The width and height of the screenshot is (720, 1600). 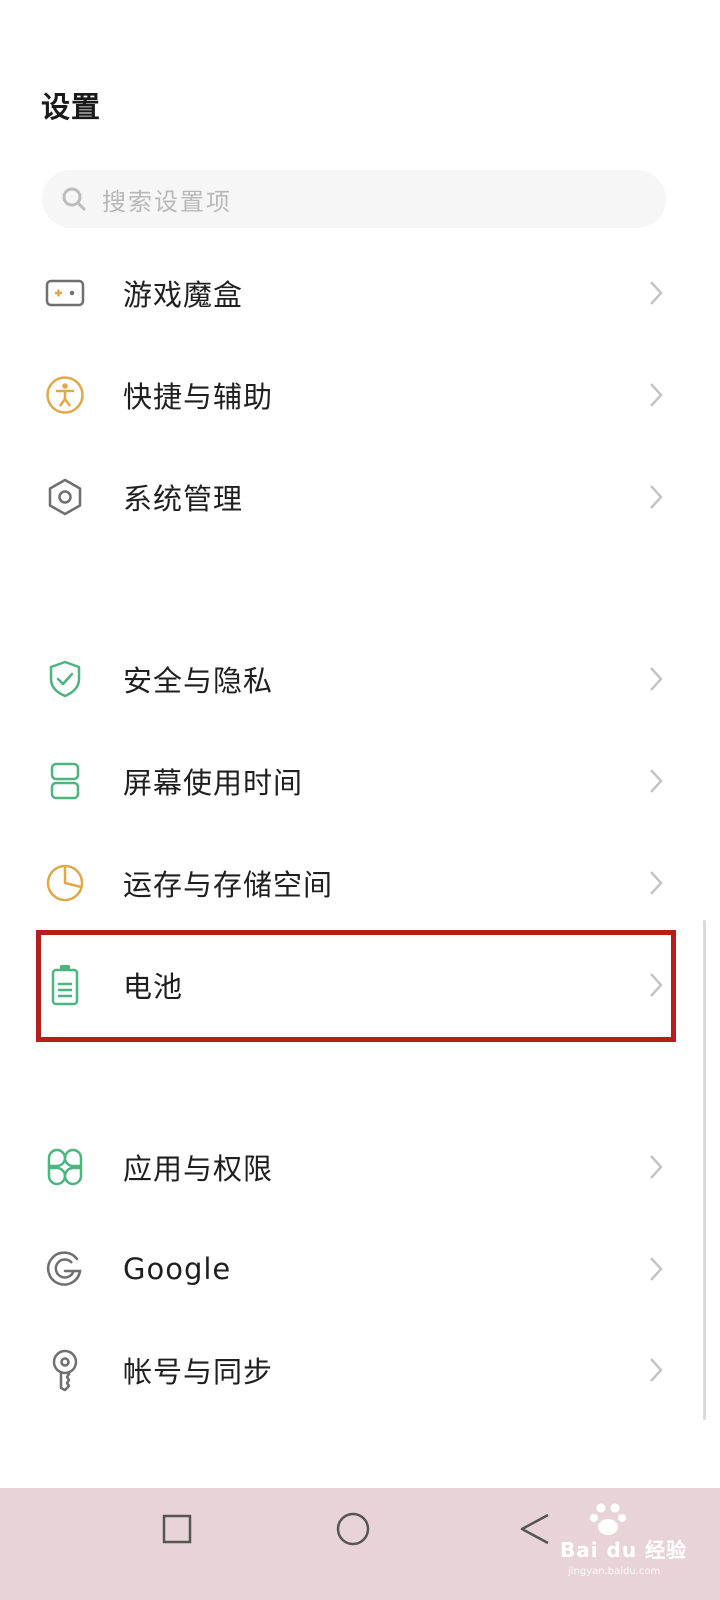 I want to click on settings-item-label: 安全与隐私, so click(x=198, y=681).